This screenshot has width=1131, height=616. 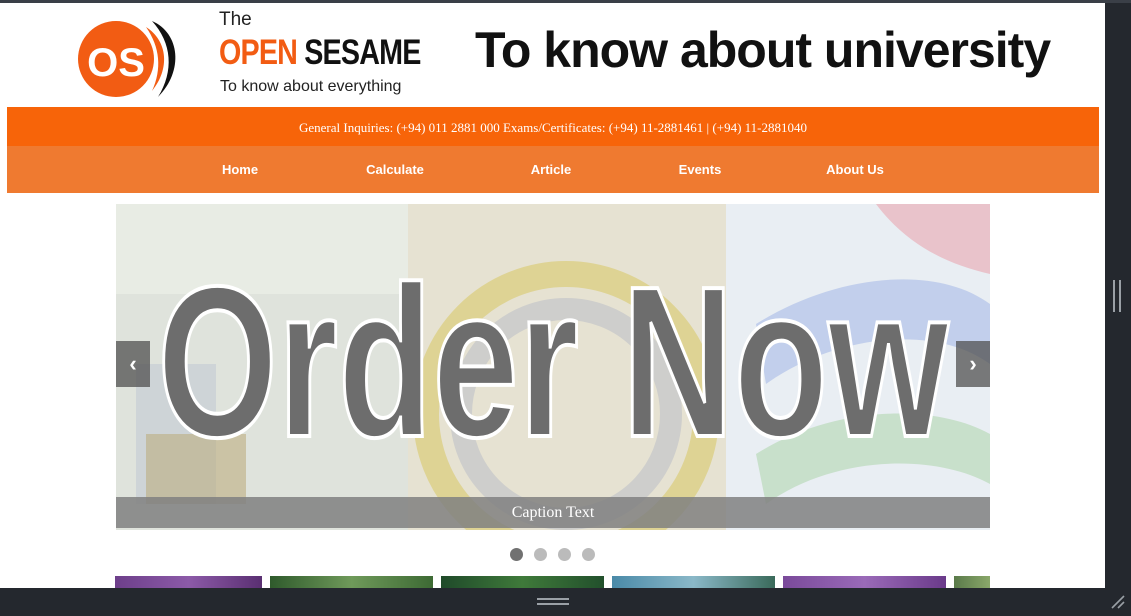 I want to click on brand-tagline: To know about everything, so click(x=311, y=86).